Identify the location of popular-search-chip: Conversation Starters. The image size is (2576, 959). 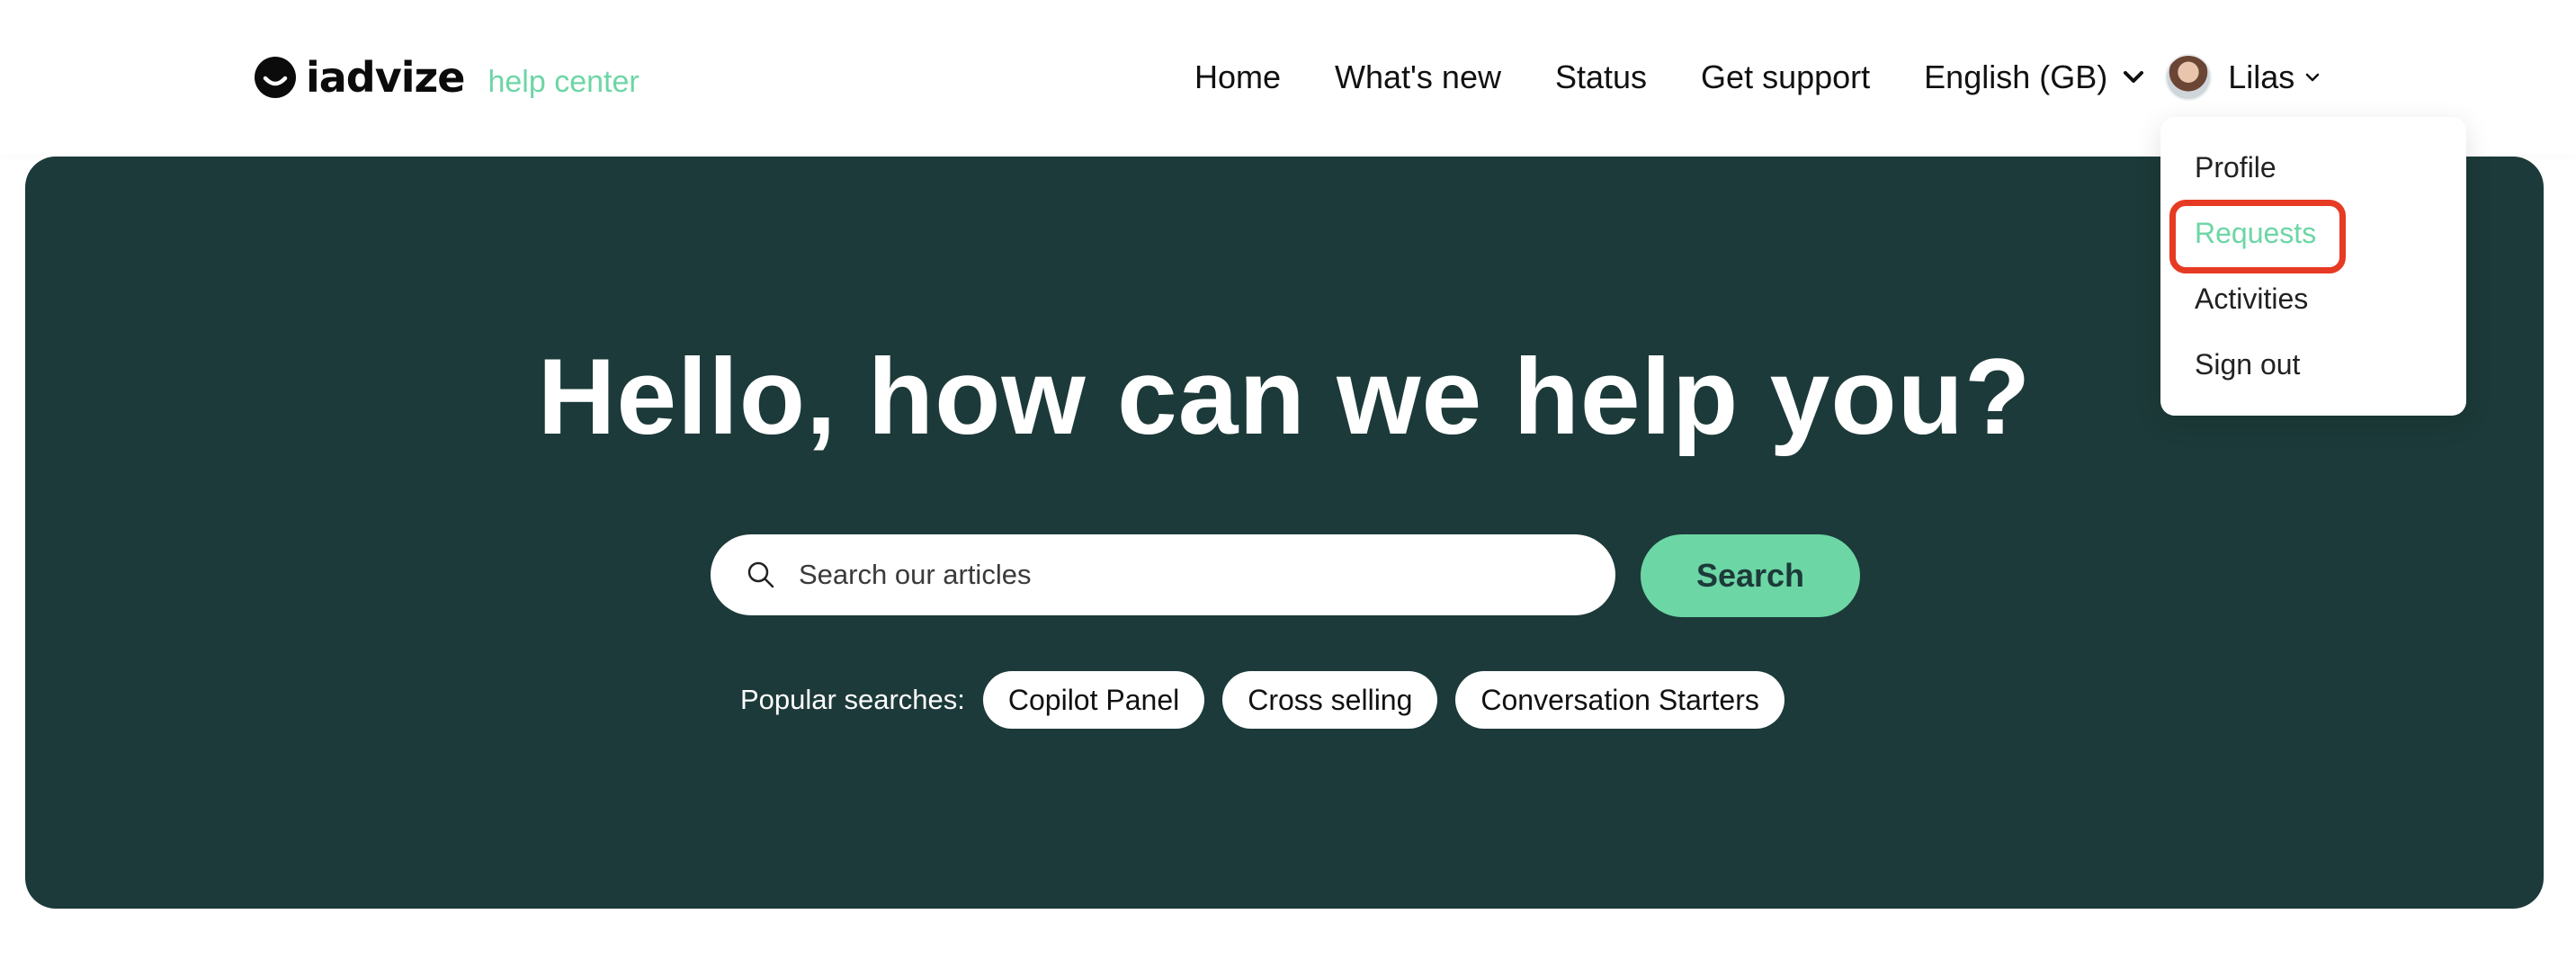
(1619, 700).